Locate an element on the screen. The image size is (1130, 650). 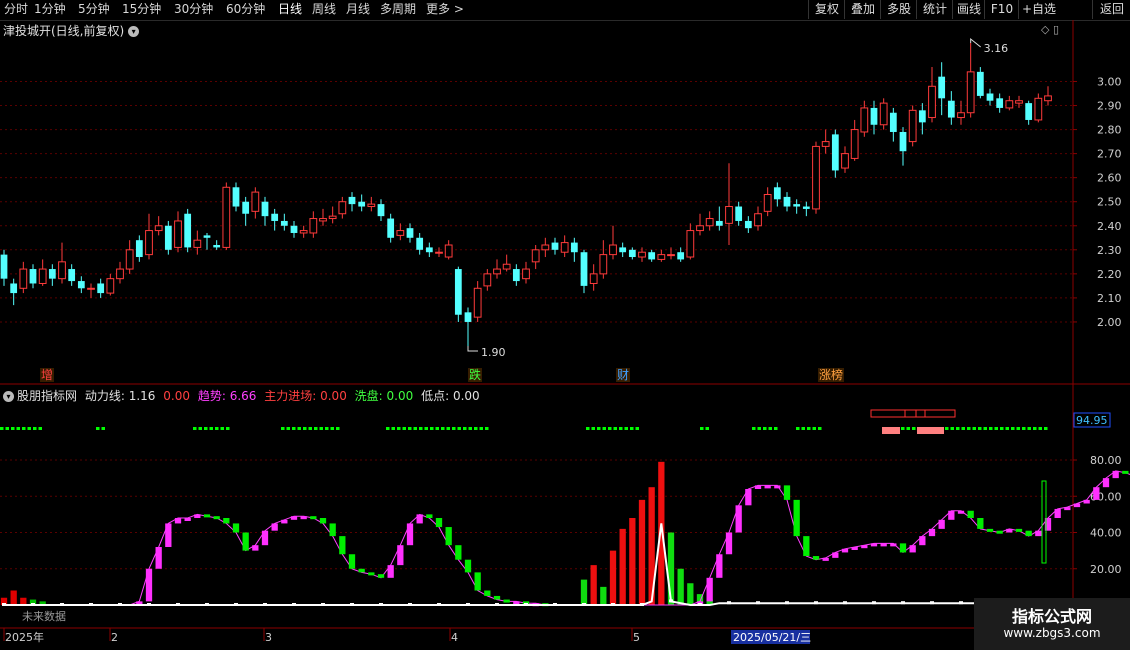
time-label: 5 is located at coordinates (636, 637).